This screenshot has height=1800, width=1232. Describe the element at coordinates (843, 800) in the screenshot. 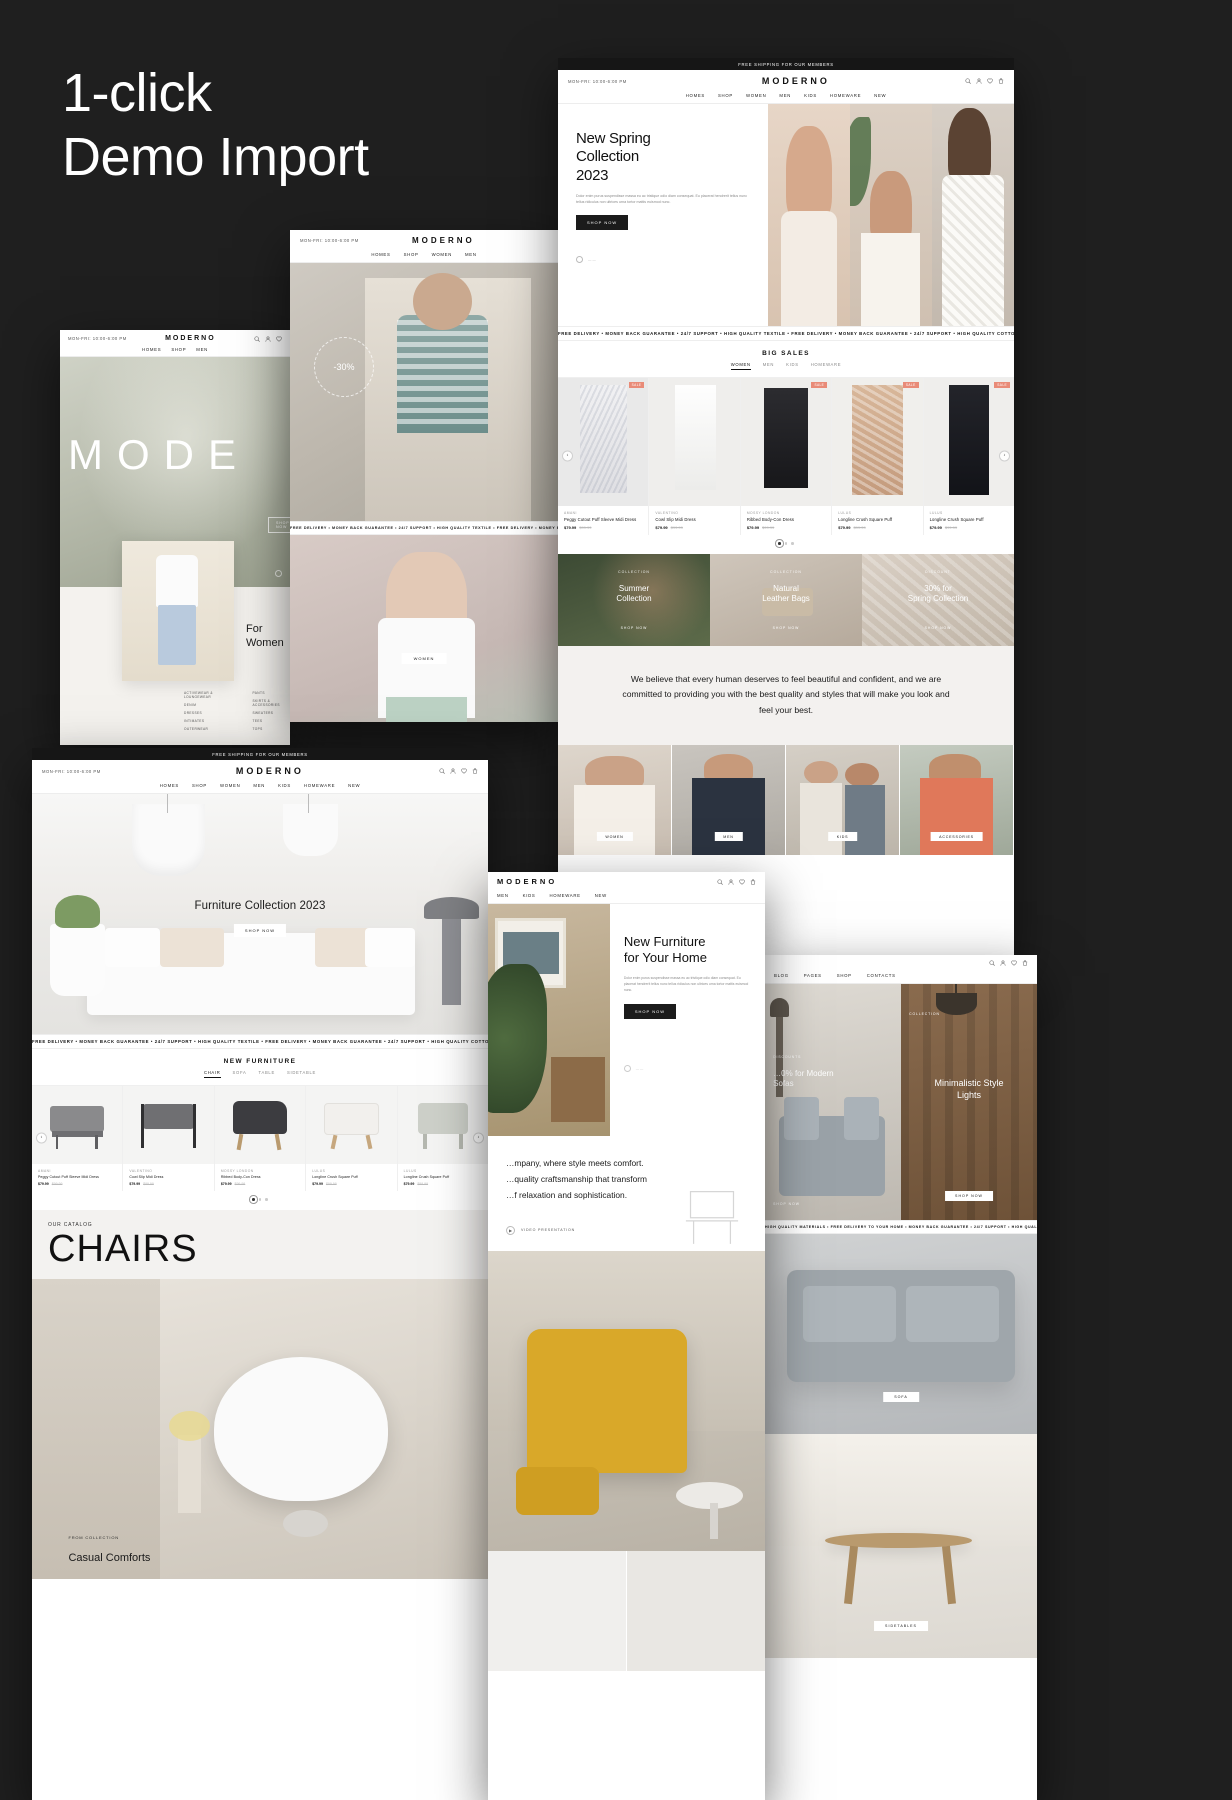

I see `category-tile: KIDS` at that location.